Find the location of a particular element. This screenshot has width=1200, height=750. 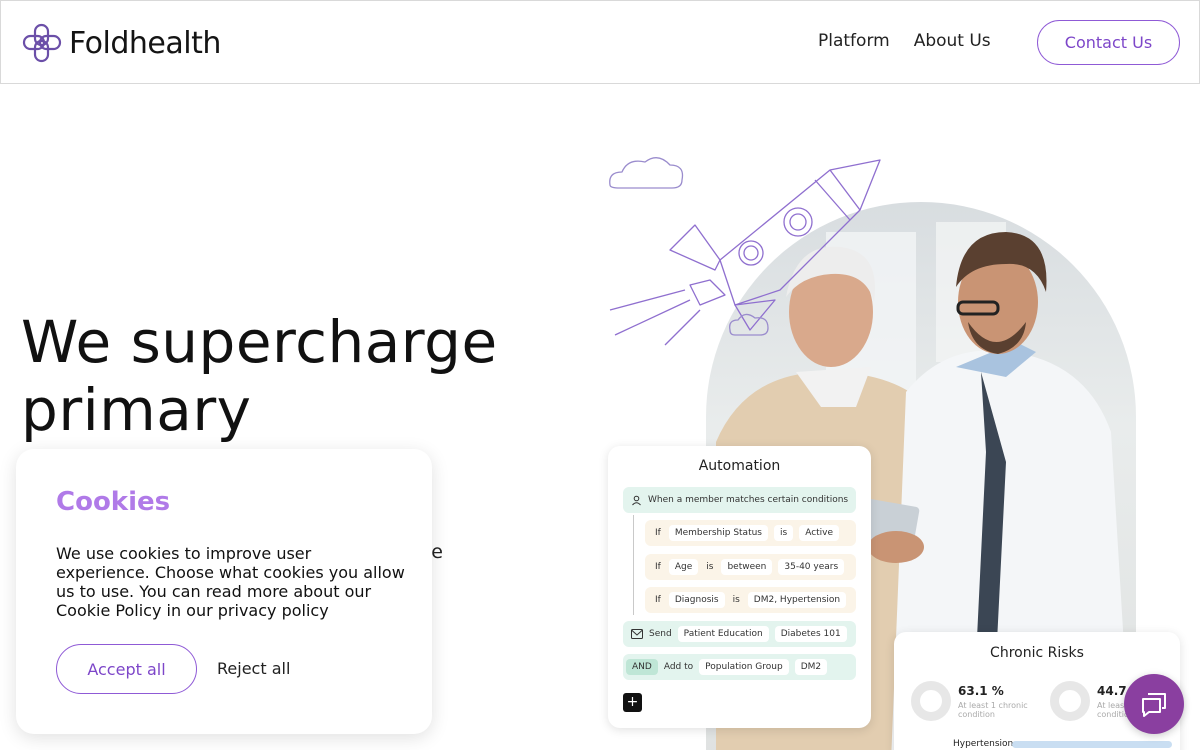

condition-connector-line is located at coordinates (633, 565).